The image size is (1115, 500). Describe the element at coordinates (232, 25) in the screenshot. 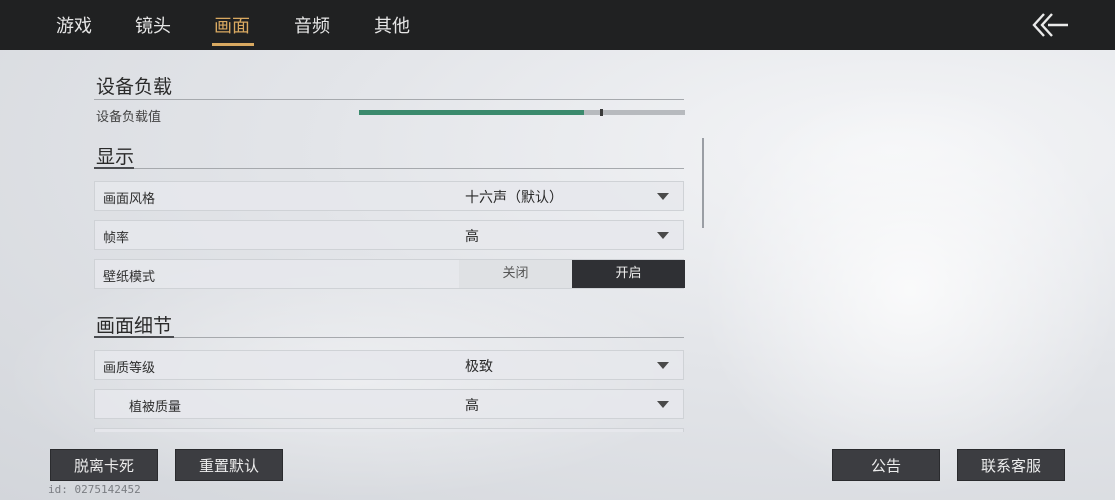

I see `tab-graphics: 画面` at that location.